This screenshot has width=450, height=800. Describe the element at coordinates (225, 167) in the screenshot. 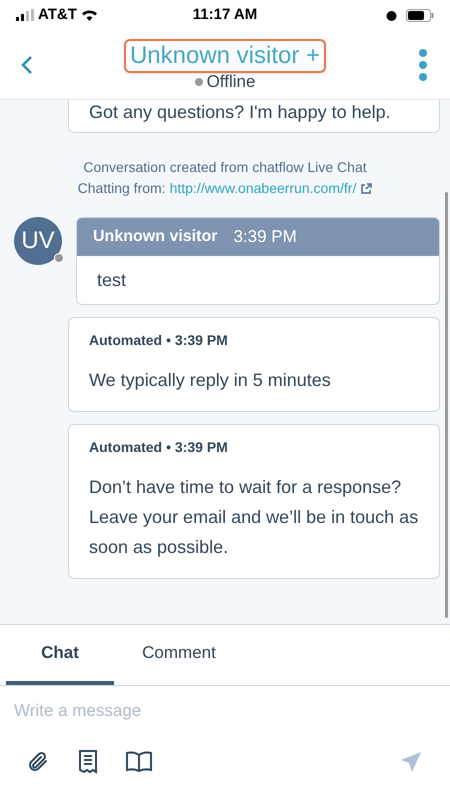

I see `conversation-source: Conversation created from chatflow Live Chat` at that location.